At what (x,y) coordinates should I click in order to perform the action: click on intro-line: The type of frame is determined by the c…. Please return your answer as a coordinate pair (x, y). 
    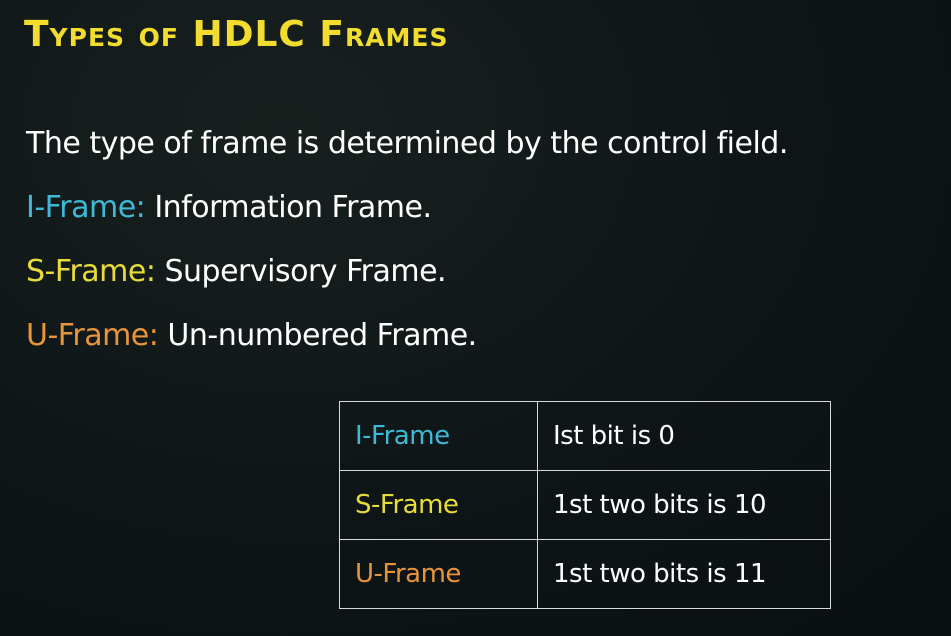
    Looking at the image, I should click on (407, 143).